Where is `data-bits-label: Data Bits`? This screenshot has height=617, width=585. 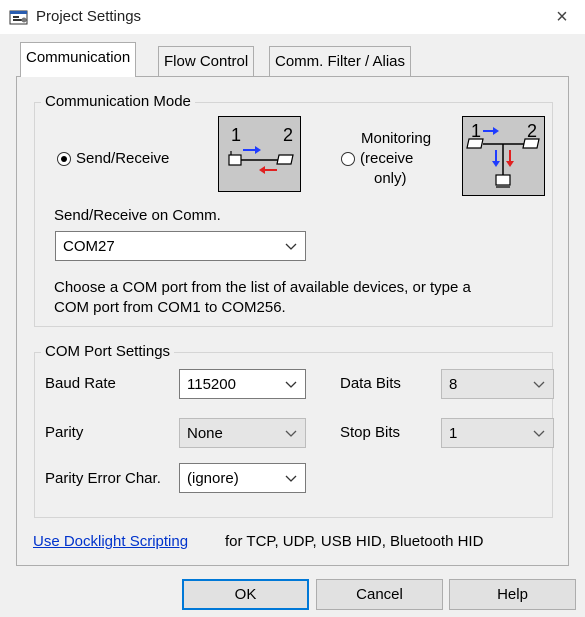 data-bits-label: Data Bits is located at coordinates (370, 383).